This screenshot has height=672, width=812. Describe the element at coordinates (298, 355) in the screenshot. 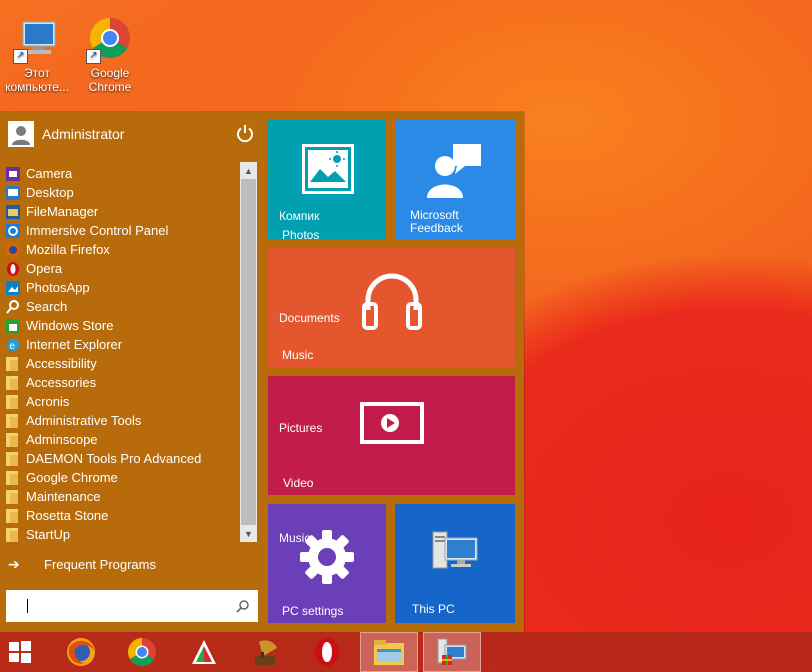

I see `tile-name: Music` at that location.